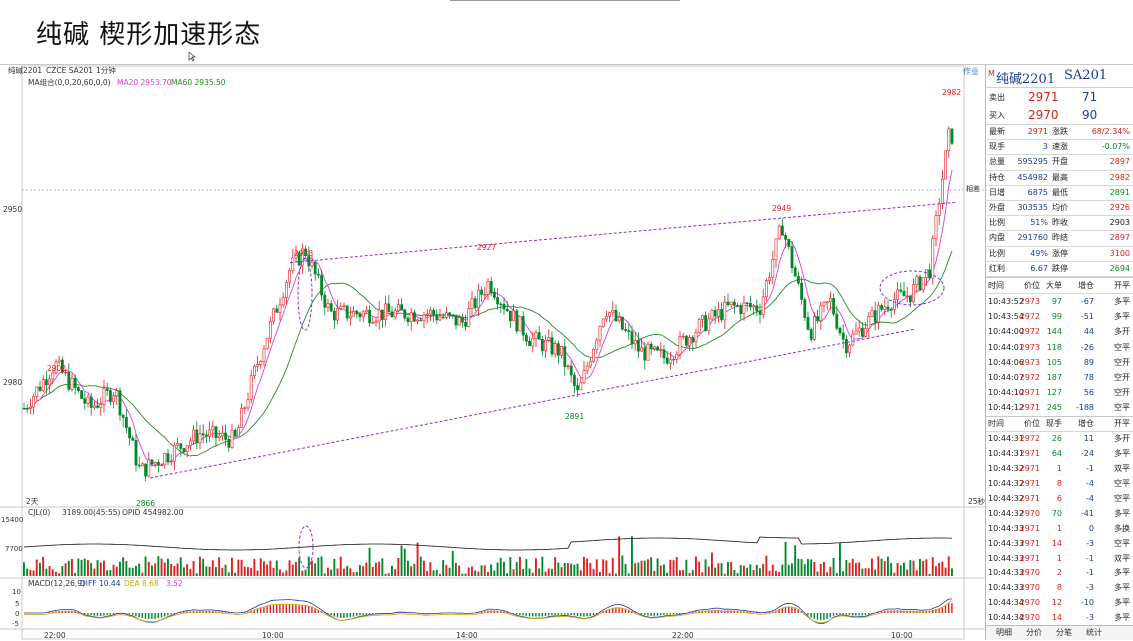 The height and width of the screenshot is (641, 1133). I want to click on table-cell: 64, so click(1057, 454).